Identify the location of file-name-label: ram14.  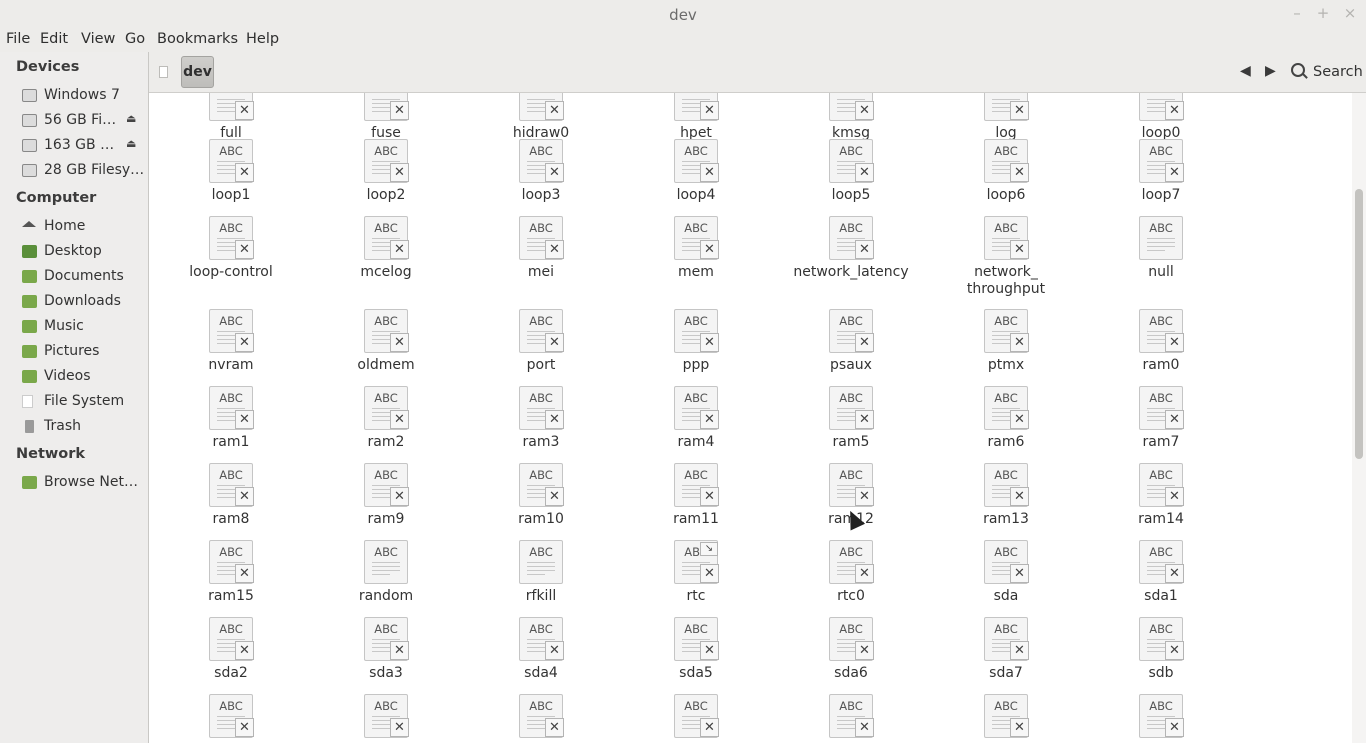
(1161, 519).